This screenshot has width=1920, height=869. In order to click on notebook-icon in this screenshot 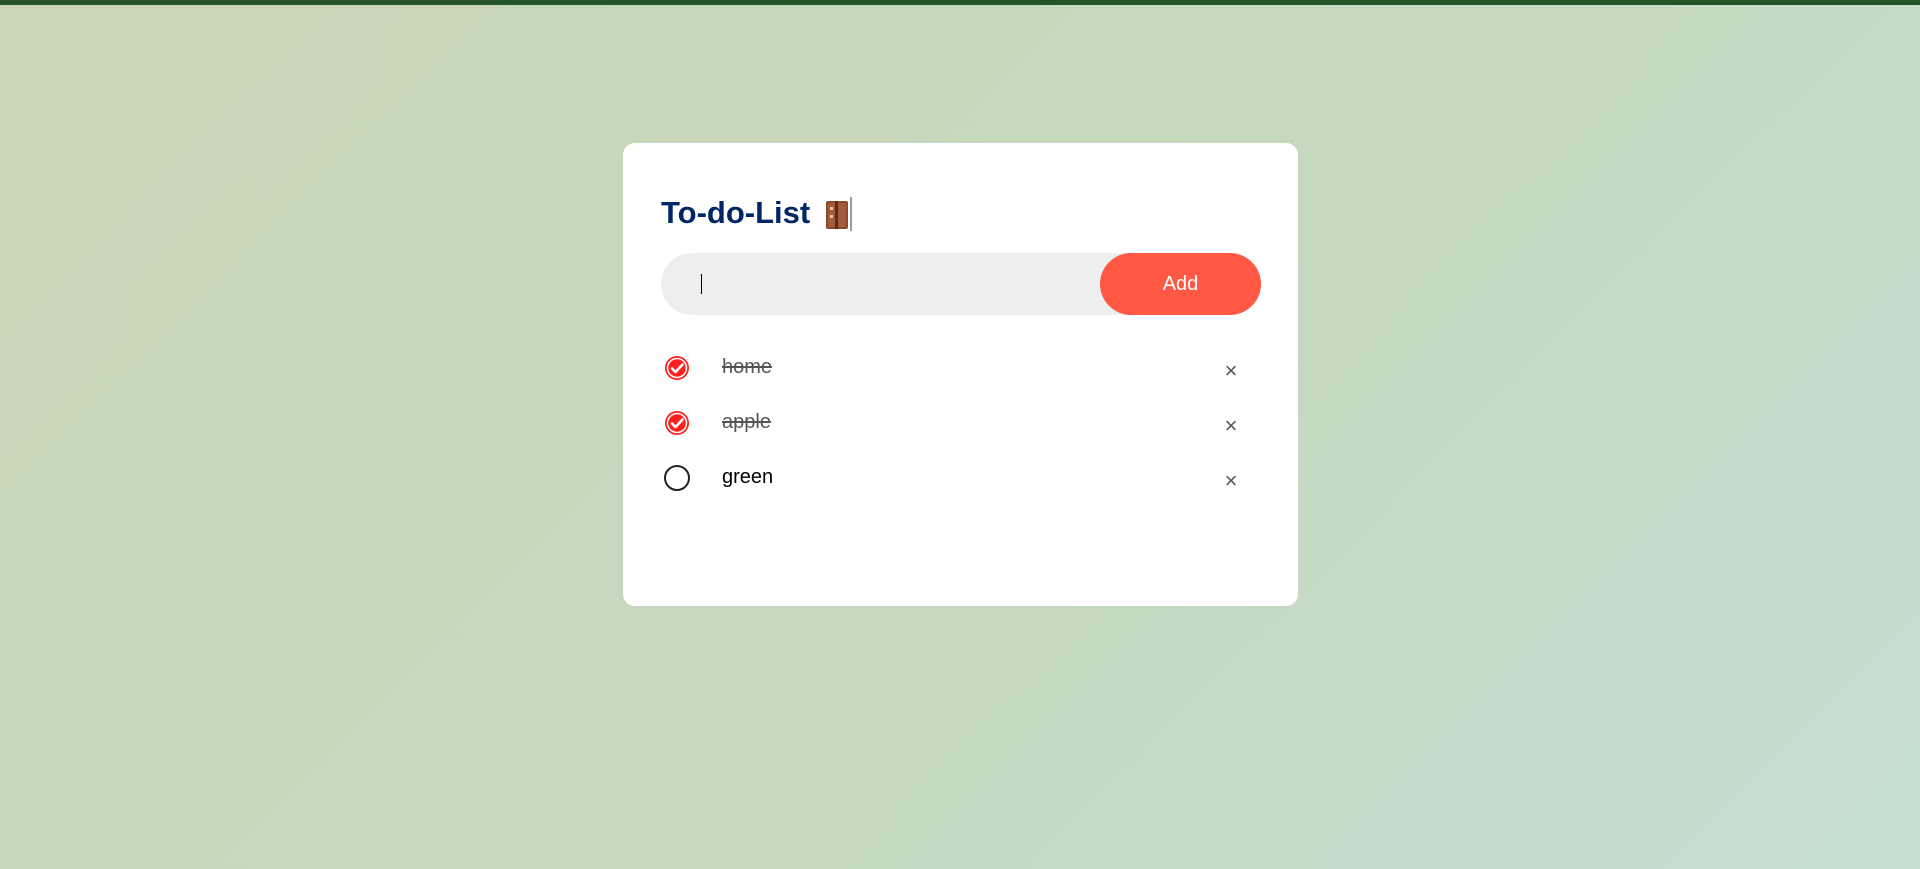, I will do `click(839, 213)`.